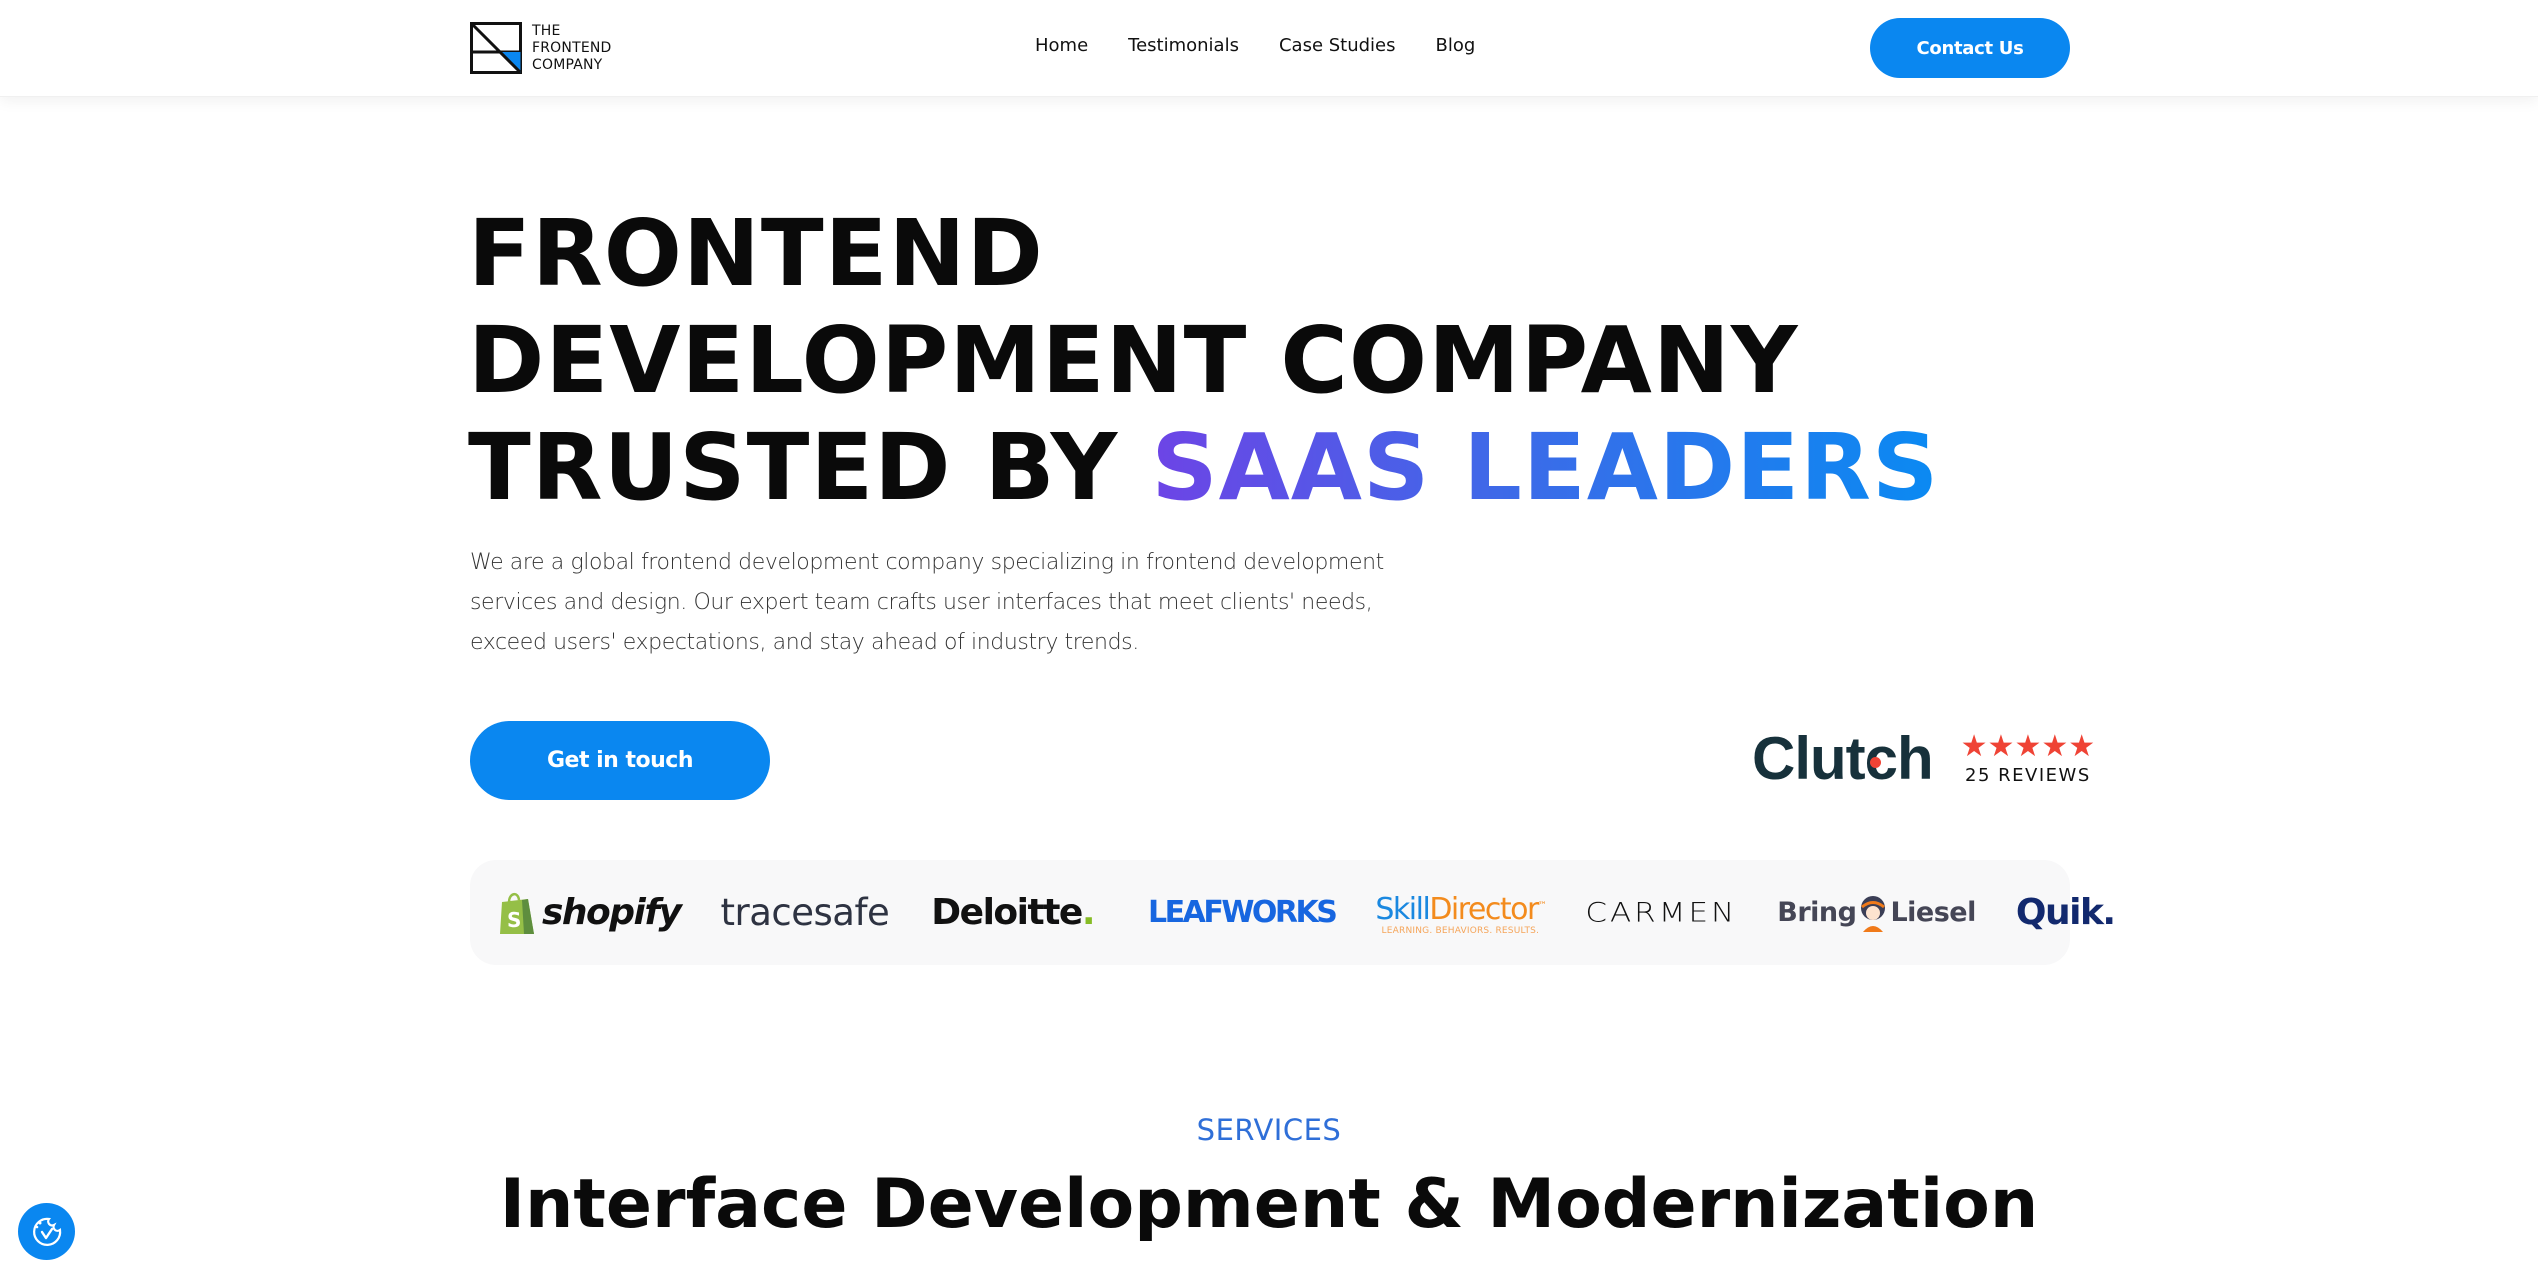 The width and height of the screenshot is (2538, 1273). Describe the element at coordinates (1970, 48) in the screenshot. I see `contact-us-button: Contact Us` at that location.